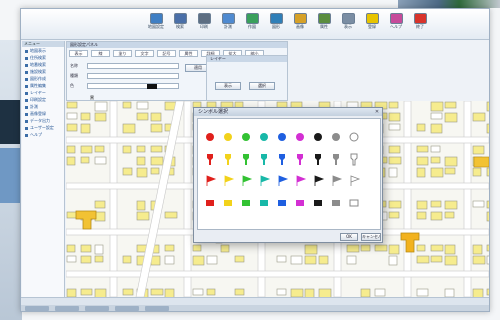  What do you see at coordinates (371, 237) in the screenshot?
I see `dialog-cancel-button: キャンセル` at bounding box center [371, 237].